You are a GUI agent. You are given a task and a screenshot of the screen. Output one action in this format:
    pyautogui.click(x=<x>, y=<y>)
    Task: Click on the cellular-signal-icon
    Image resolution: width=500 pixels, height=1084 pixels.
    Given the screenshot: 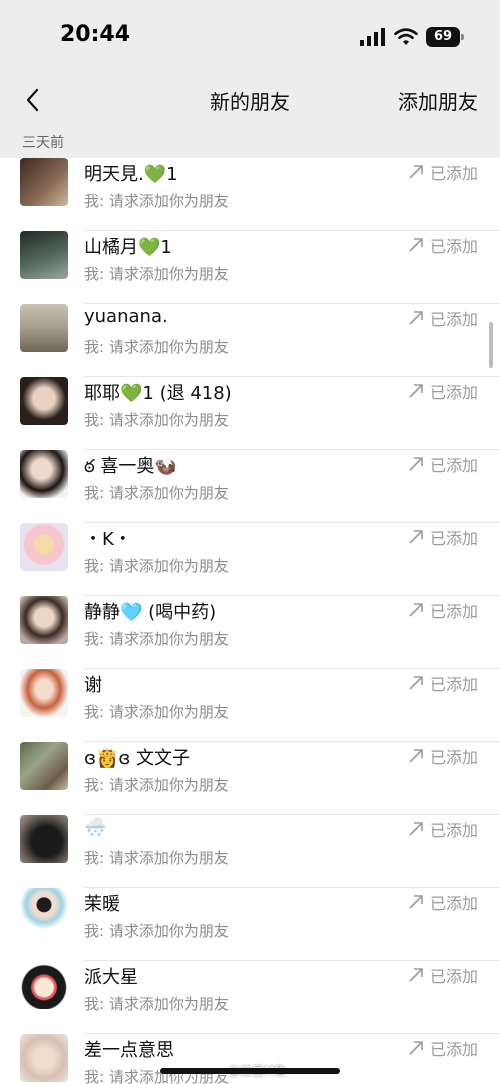 What is the action you would take?
    pyautogui.click(x=372, y=37)
    